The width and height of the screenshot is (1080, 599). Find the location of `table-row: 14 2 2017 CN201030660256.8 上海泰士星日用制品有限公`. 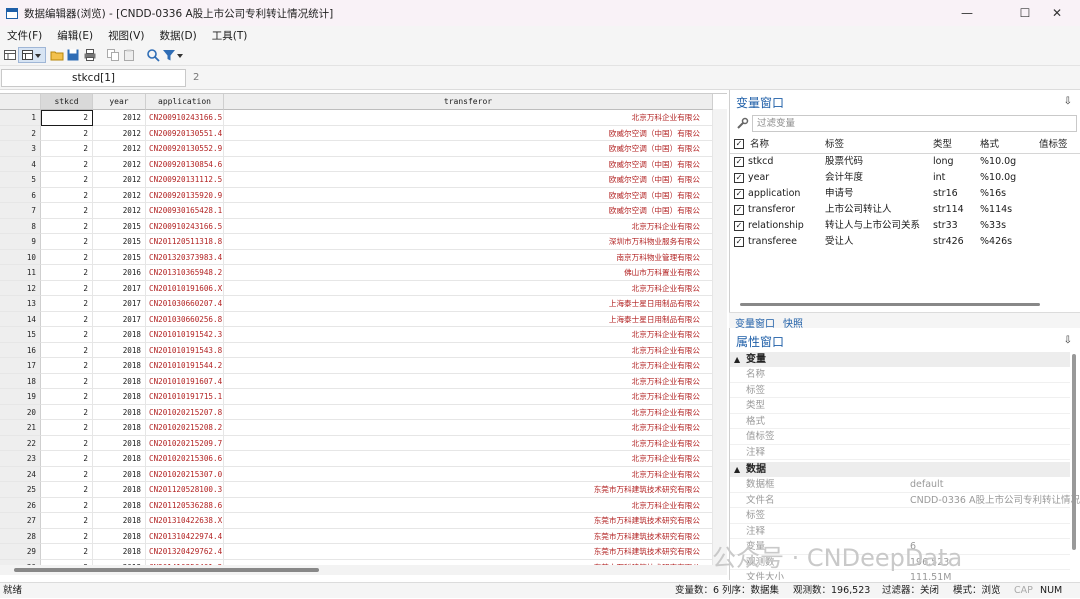

table-row: 14 2 2017 CN201030660256.8 上海泰士星日用制品有限公 is located at coordinates (363, 319).